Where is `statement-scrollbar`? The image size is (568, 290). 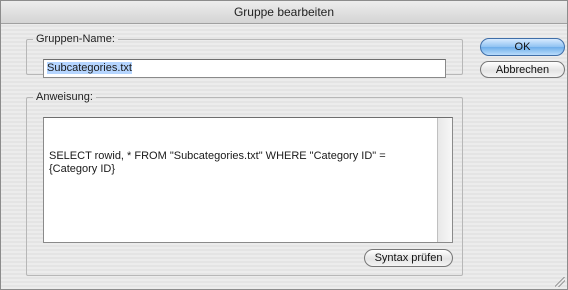 statement-scrollbar is located at coordinates (444, 180).